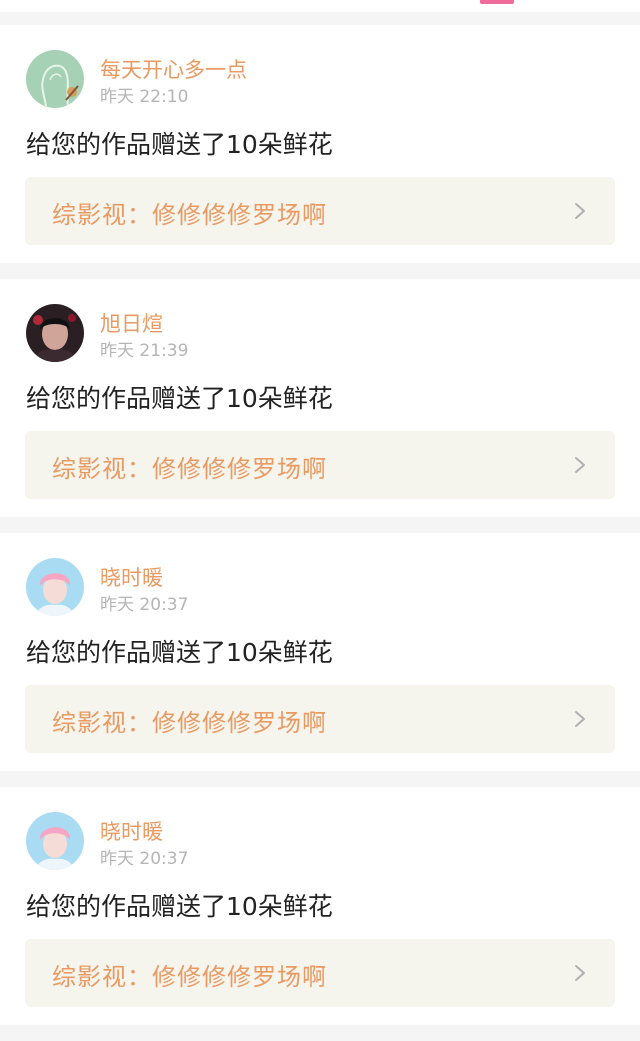  I want to click on timestamp: 昨天 22:10, so click(144, 97).